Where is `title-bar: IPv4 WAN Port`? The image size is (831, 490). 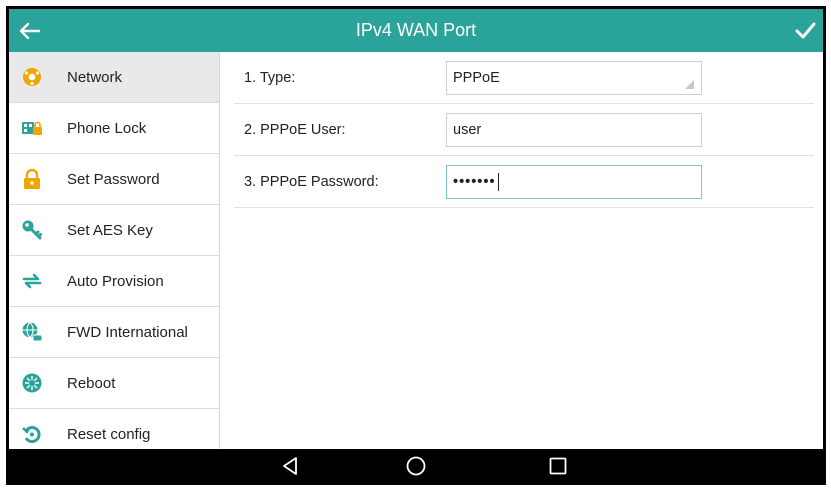
title-bar: IPv4 WAN Port is located at coordinates (416, 30).